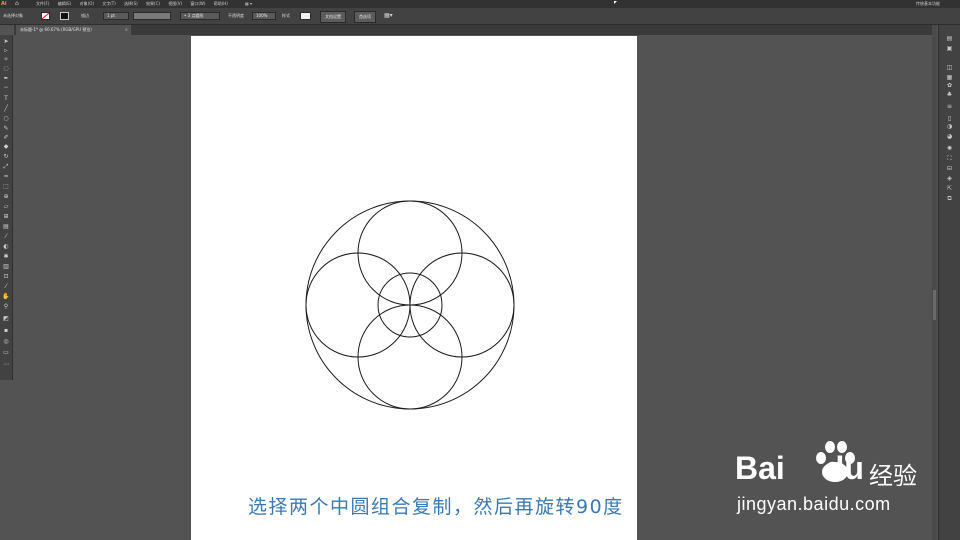 The height and width of the screenshot is (540, 960). Describe the element at coordinates (248, 4) in the screenshot. I see `workspace-switcher: ▦ ▾` at that location.